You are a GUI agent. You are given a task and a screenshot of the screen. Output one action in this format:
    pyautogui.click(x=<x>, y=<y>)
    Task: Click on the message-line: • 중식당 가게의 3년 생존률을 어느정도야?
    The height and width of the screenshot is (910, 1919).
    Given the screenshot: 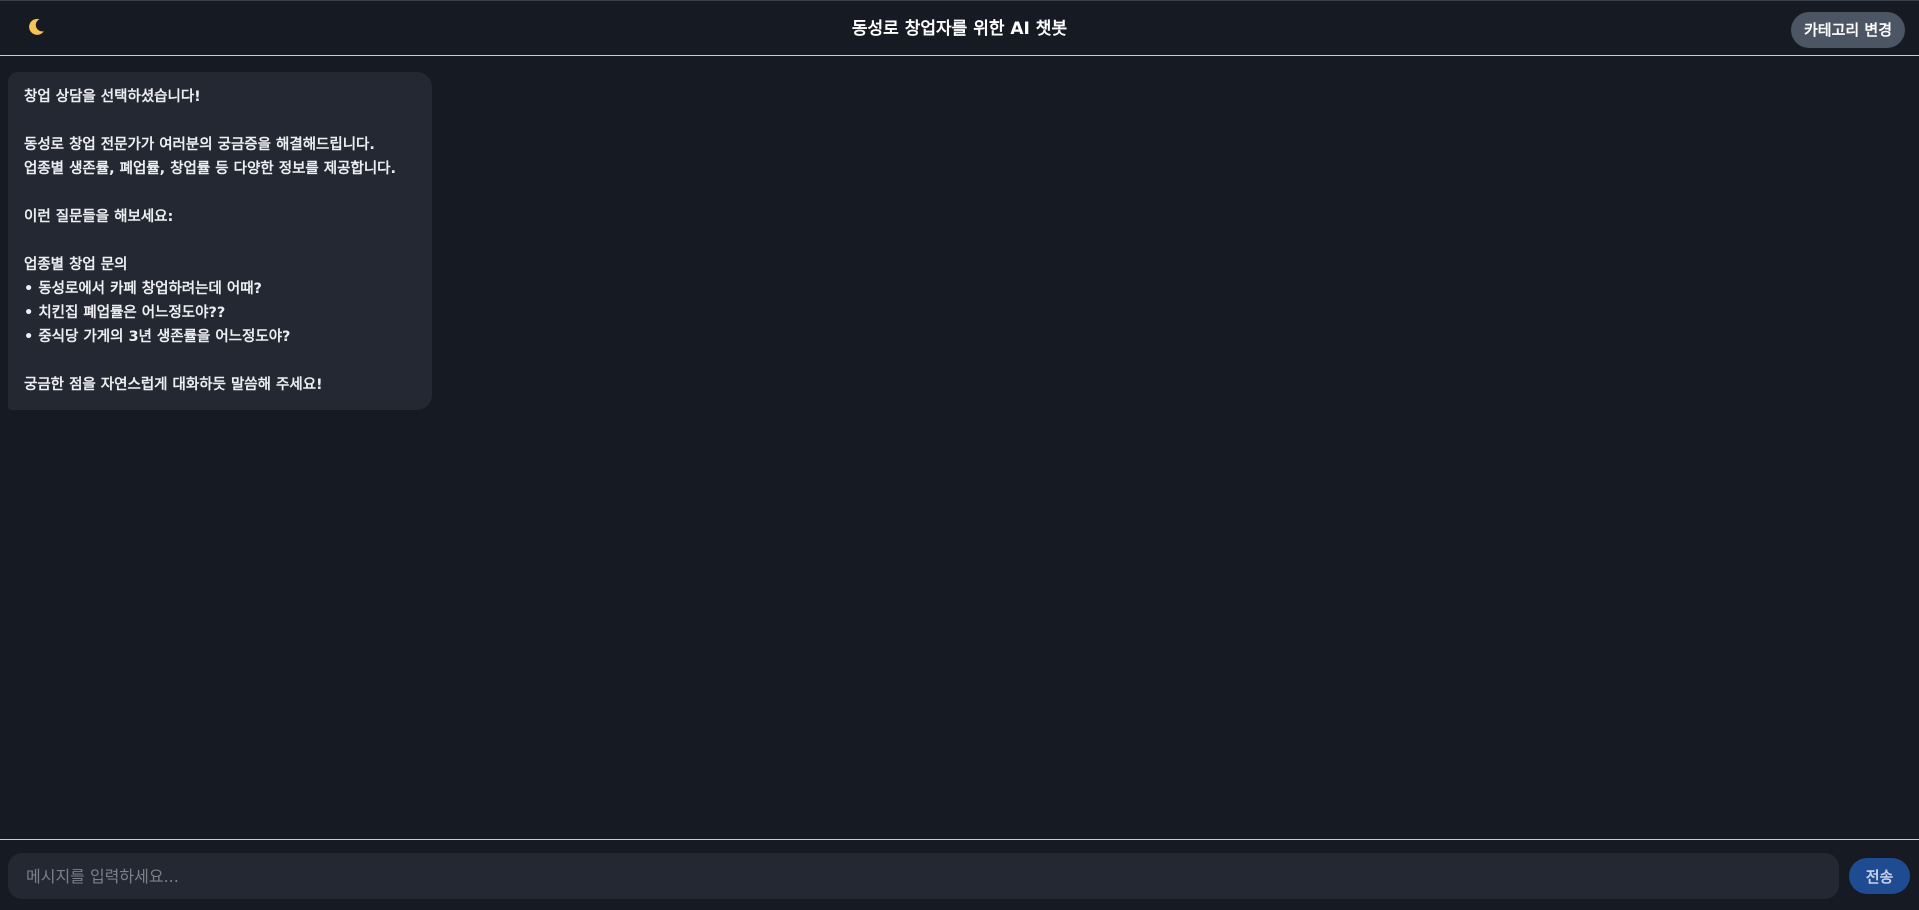 What is the action you would take?
    pyautogui.click(x=157, y=337)
    